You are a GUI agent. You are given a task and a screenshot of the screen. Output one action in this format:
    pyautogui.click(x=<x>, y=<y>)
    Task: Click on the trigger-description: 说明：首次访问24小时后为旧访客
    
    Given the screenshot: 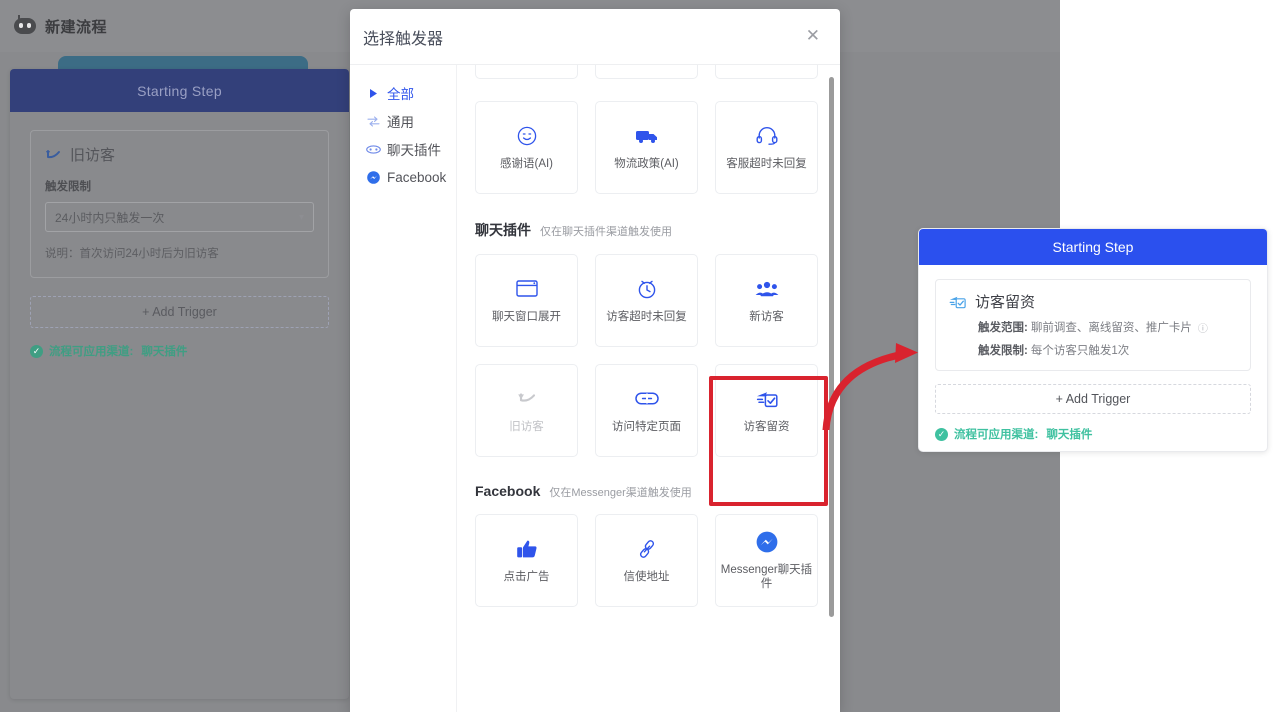 What is the action you would take?
    pyautogui.click(x=132, y=254)
    